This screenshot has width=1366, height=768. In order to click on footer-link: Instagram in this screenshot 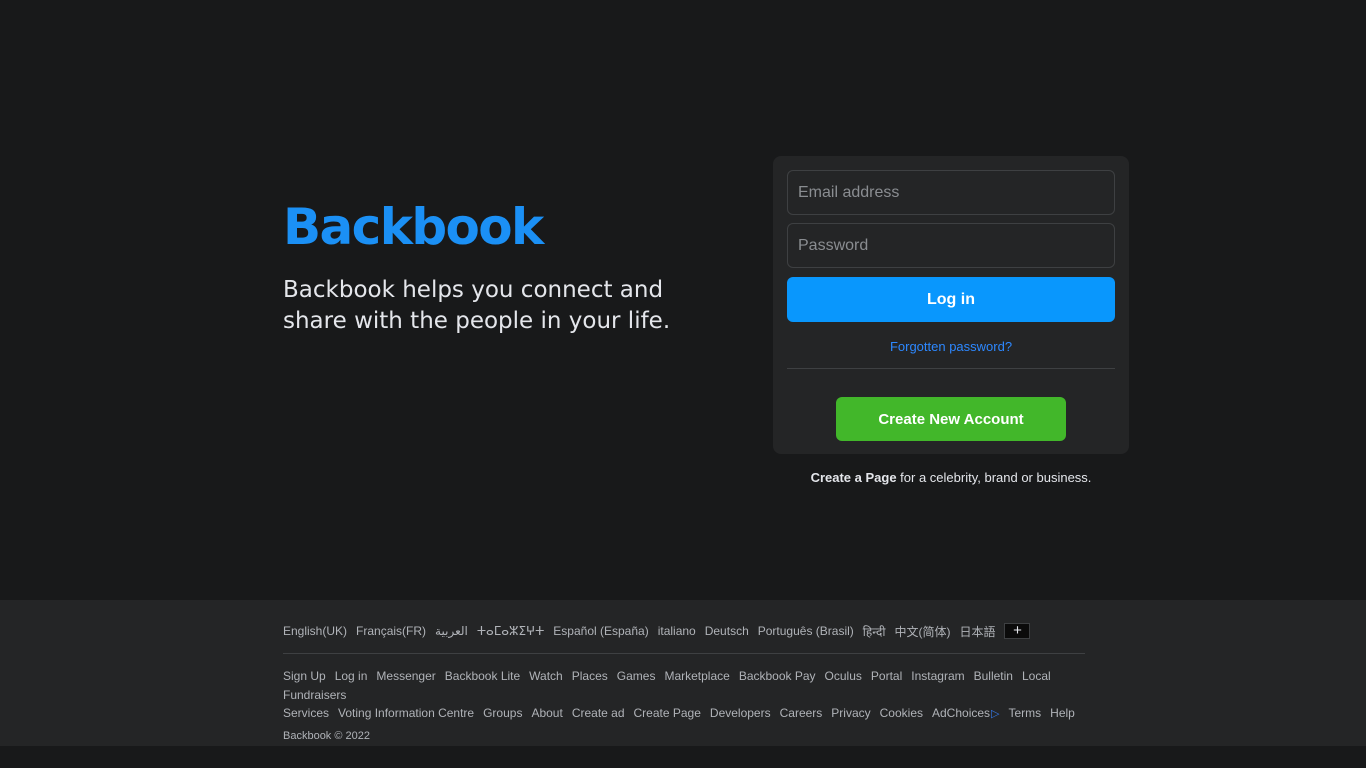, I will do `click(937, 676)`.